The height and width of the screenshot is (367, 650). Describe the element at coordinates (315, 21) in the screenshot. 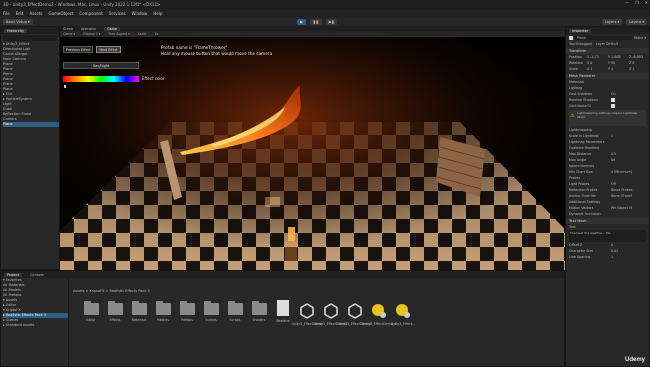

I see `pause-button: ❚❚` at that location.